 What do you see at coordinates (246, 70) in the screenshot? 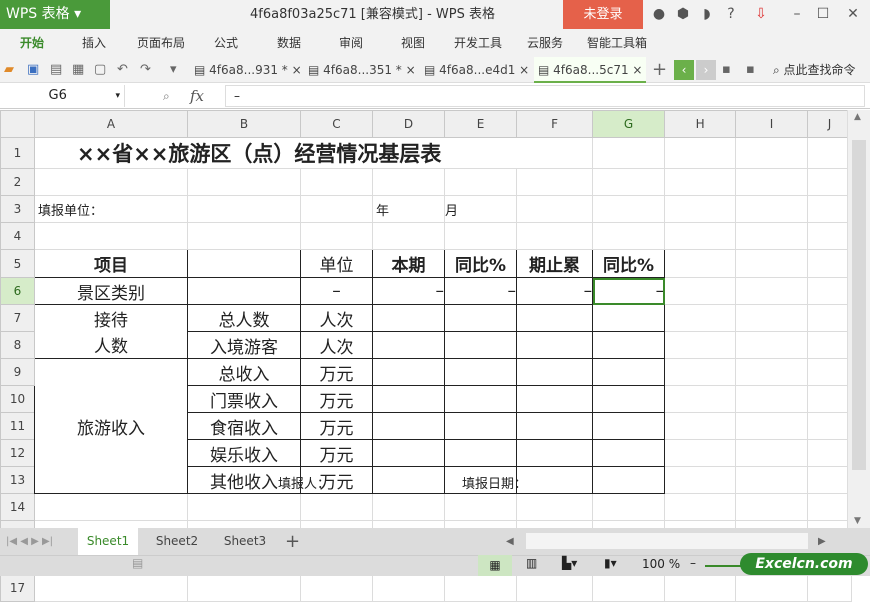
I see `doc-tab: ▤ 4f6a8...931 * ×` at bounding box center [246, 70].